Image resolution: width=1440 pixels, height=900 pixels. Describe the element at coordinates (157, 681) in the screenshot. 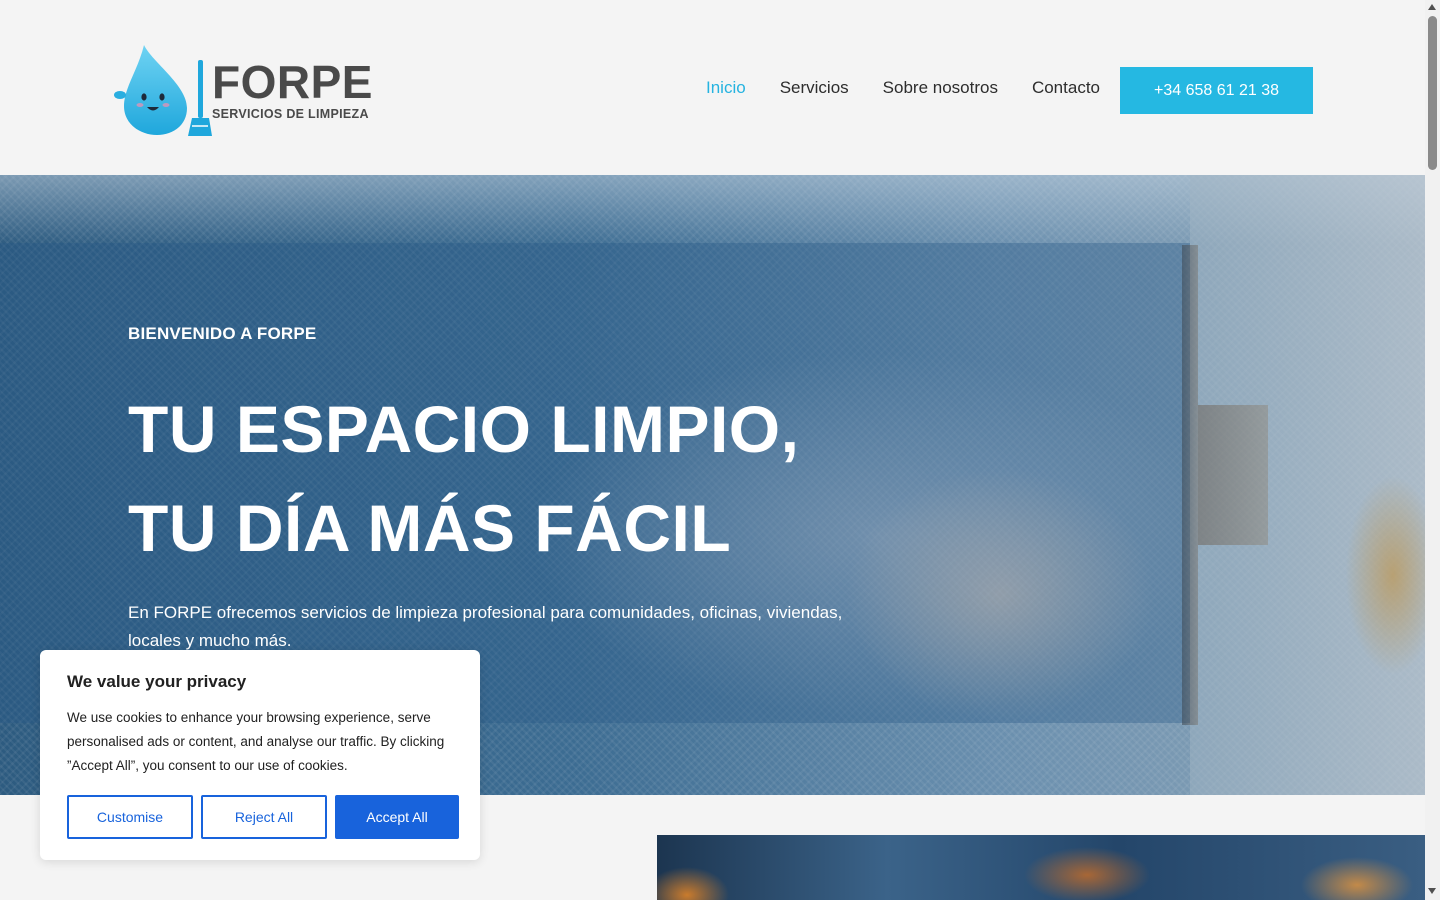

I see `cookie-title: We value your privacy` at that location.